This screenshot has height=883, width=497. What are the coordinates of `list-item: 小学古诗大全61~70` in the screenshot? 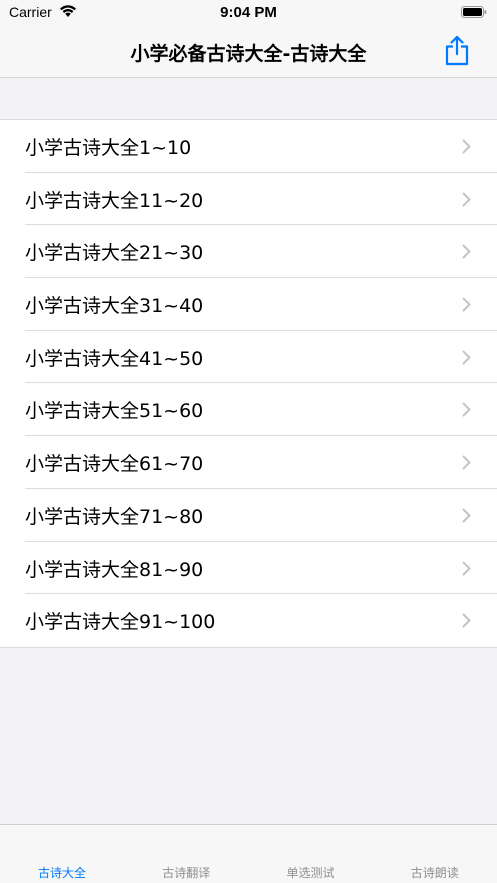 It's located at (248, 462).